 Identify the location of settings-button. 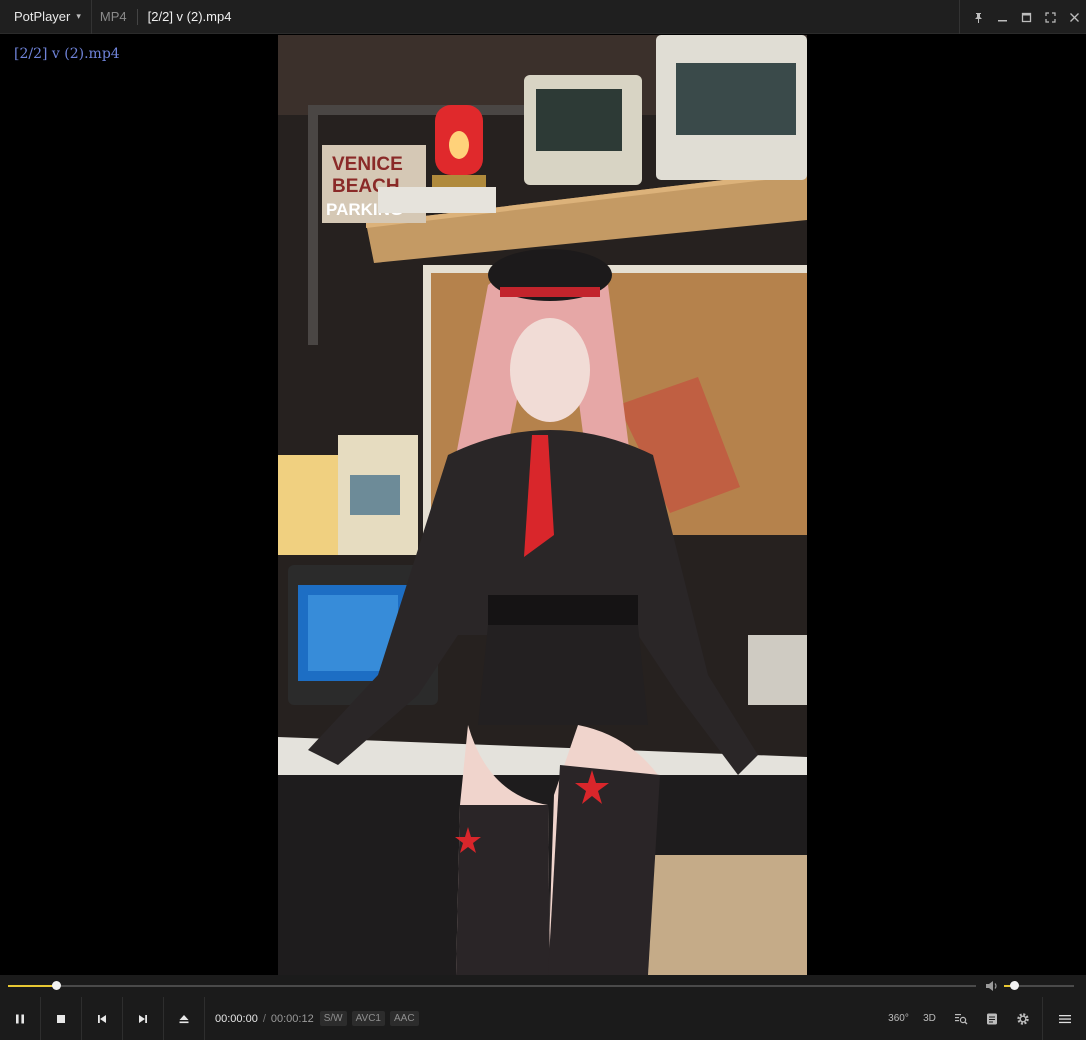
(1022, 1018).